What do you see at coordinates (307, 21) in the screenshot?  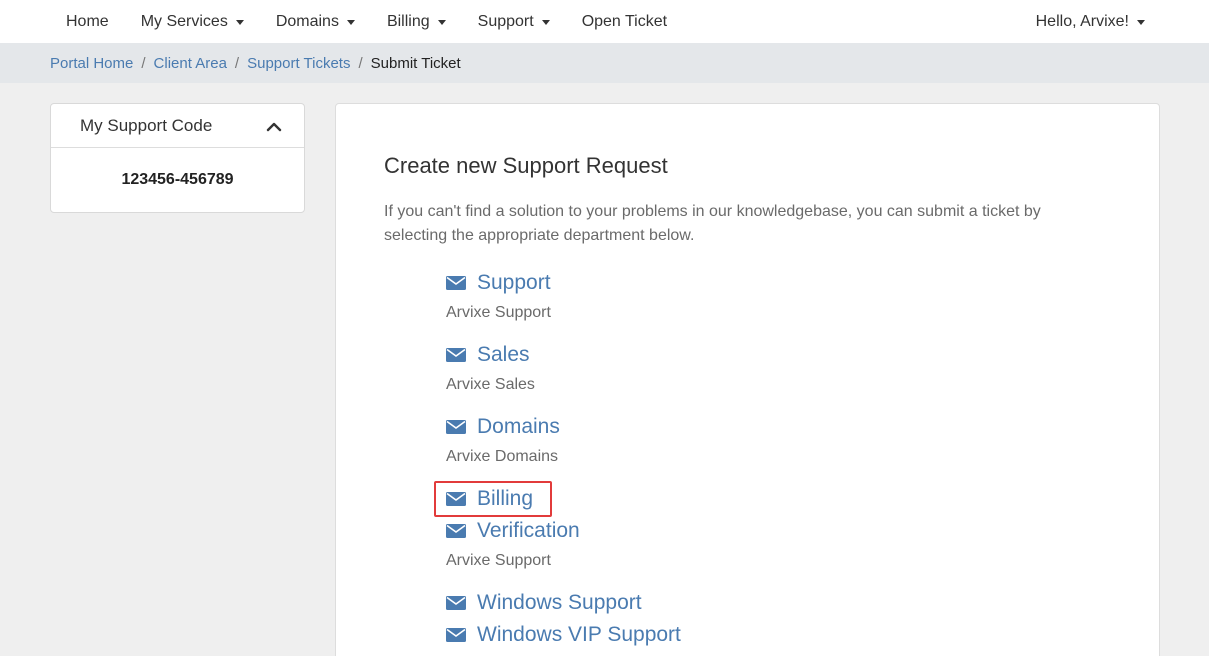 I see `nav-domains-label: Domains` at bounding box center [307, 21].